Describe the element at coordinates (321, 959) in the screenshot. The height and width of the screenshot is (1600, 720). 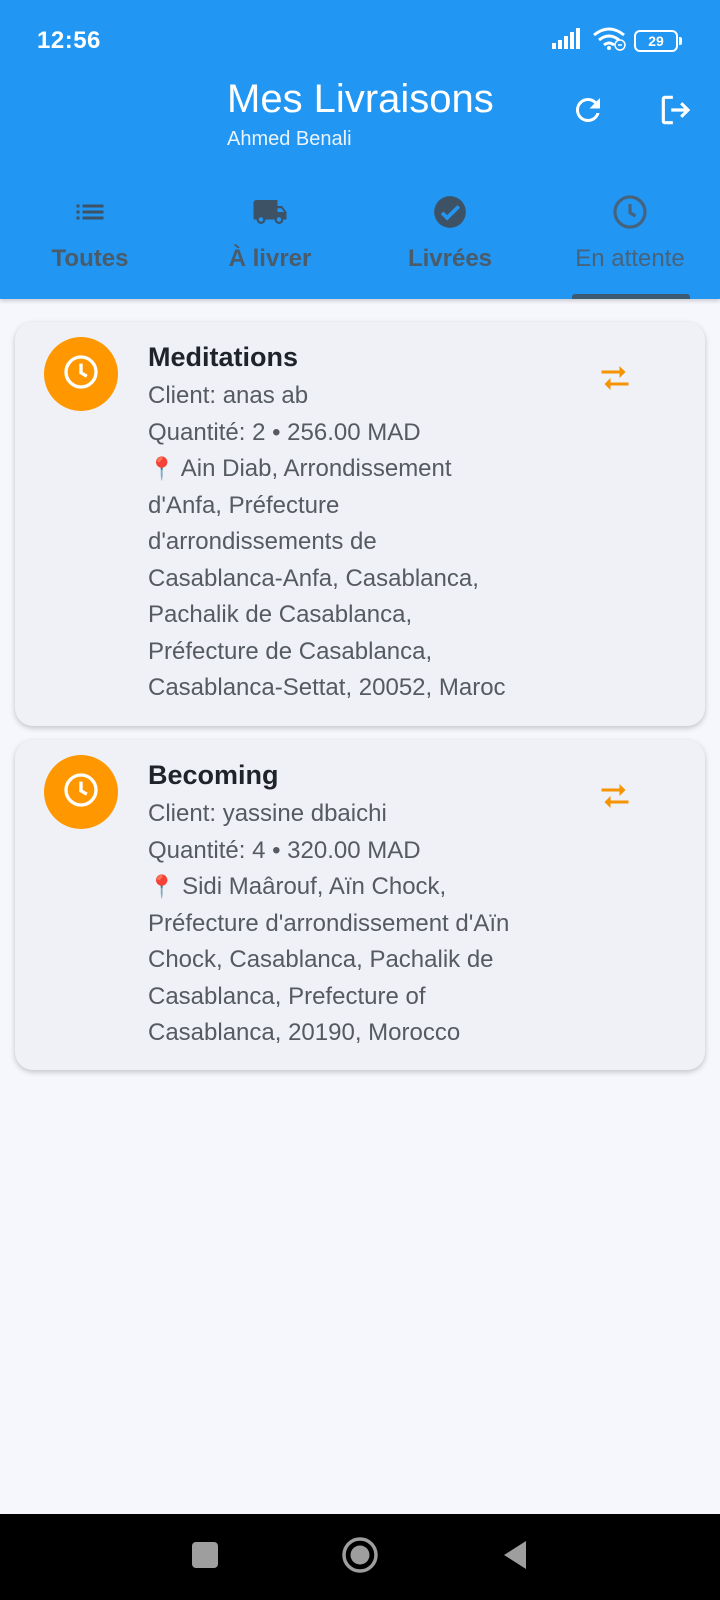
I see `address-line: Chock, Casablanca, Pachalik de` at that location.